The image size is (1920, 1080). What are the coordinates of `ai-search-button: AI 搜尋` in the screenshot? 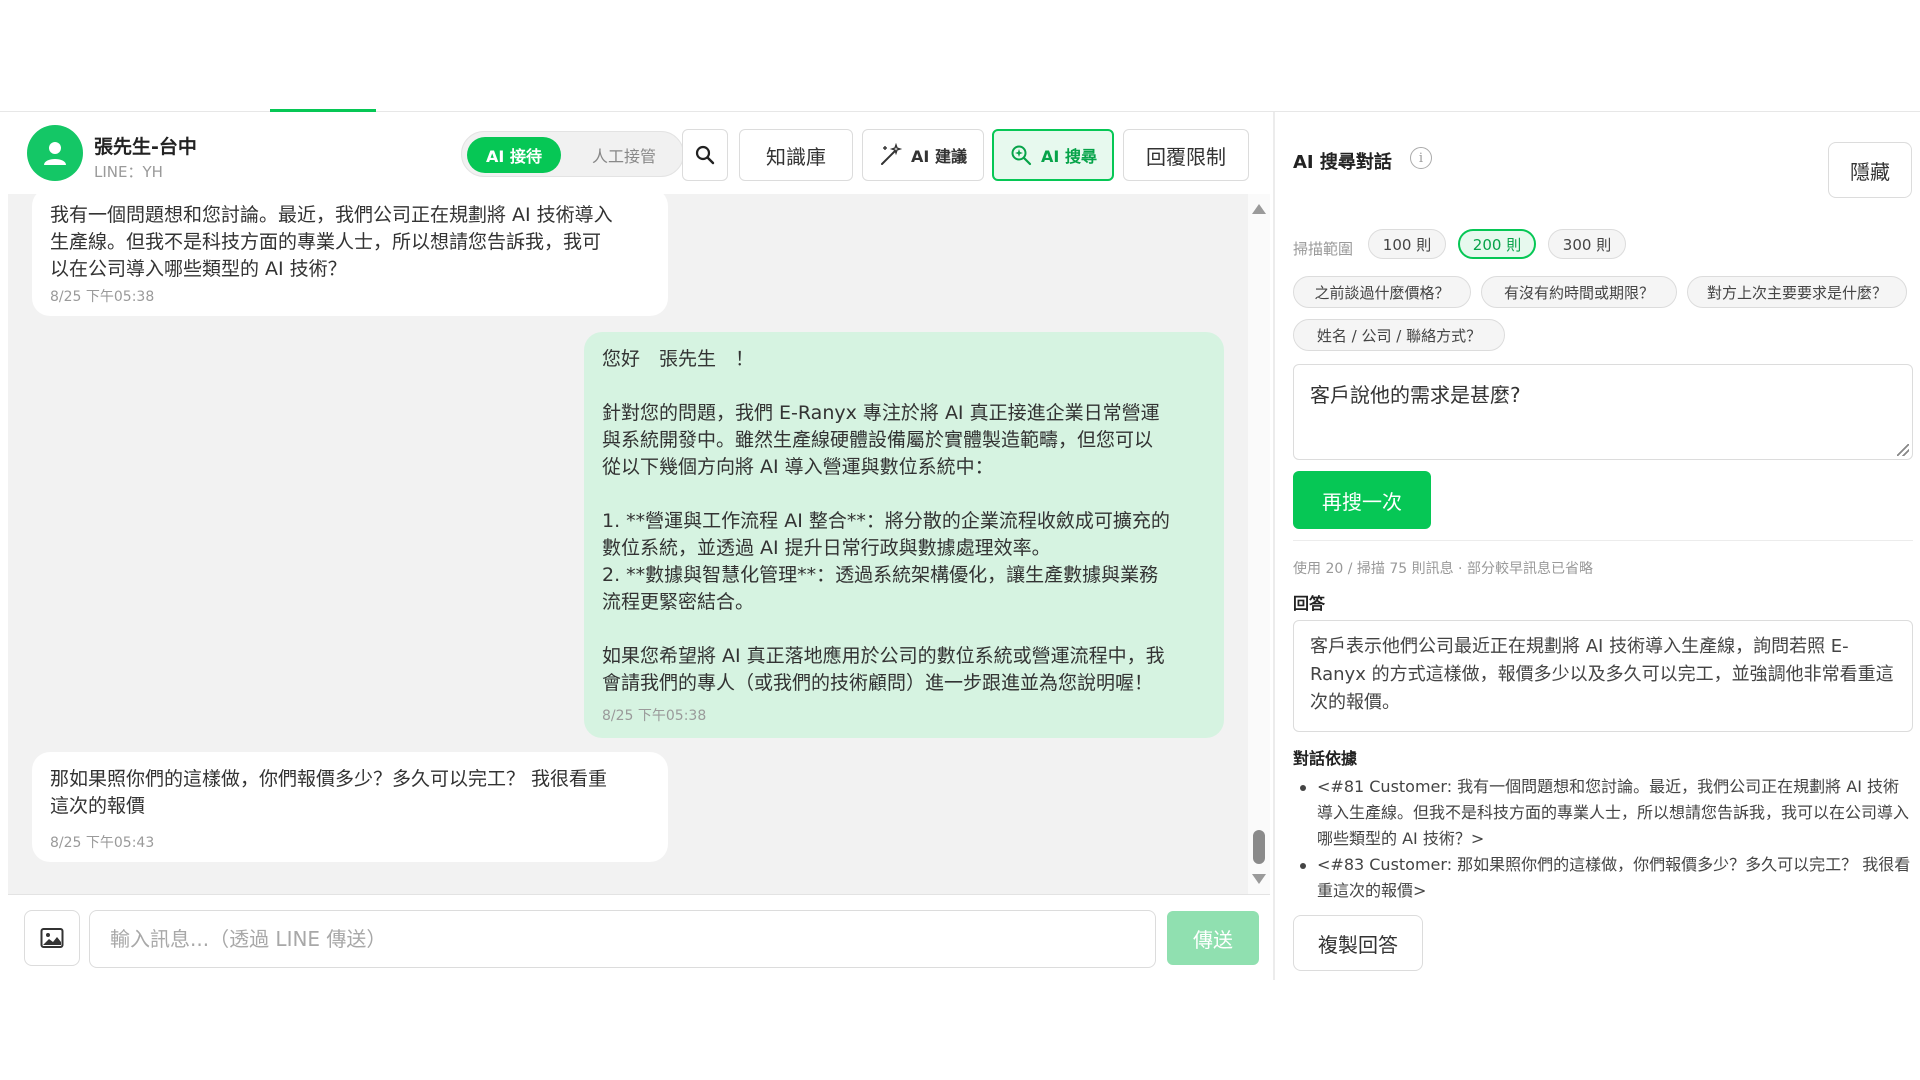 It's located at (1053, 155).